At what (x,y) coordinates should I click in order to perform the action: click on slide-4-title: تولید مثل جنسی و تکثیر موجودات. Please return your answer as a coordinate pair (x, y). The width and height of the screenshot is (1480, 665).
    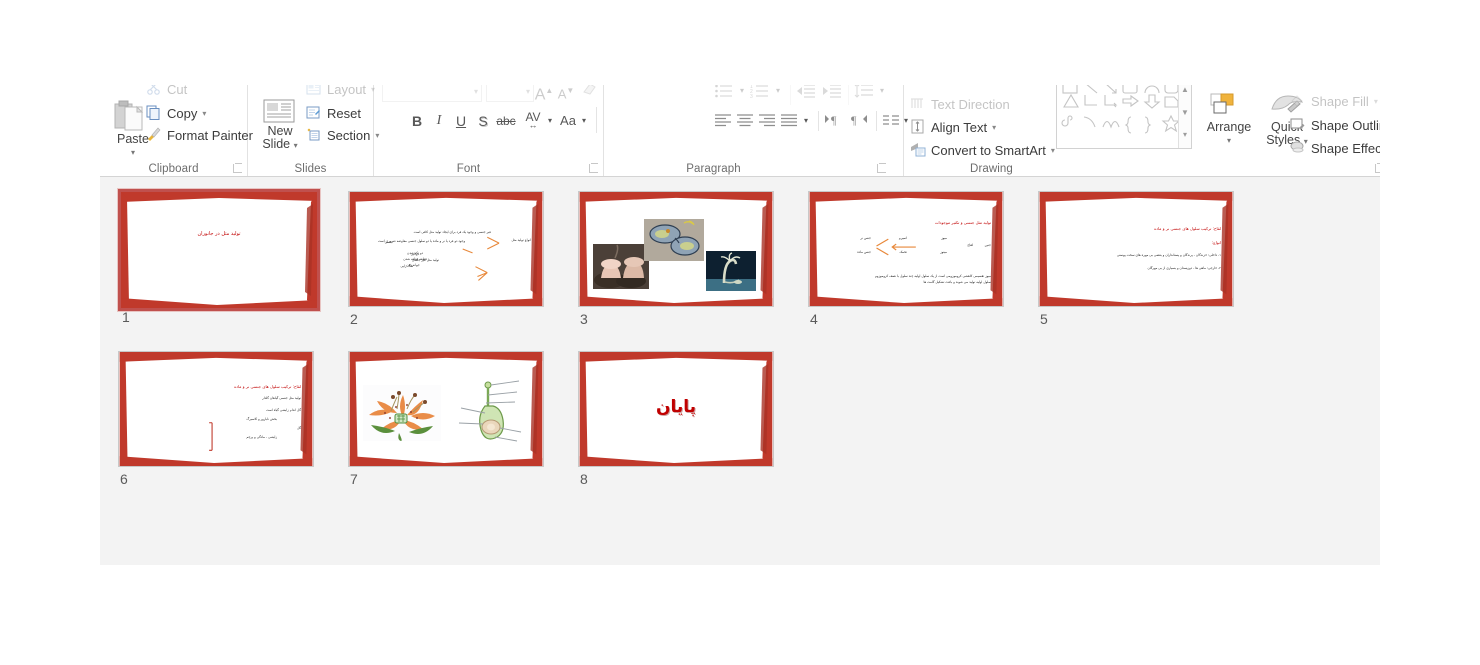
    Looking at the image, I should click on (962, 222).